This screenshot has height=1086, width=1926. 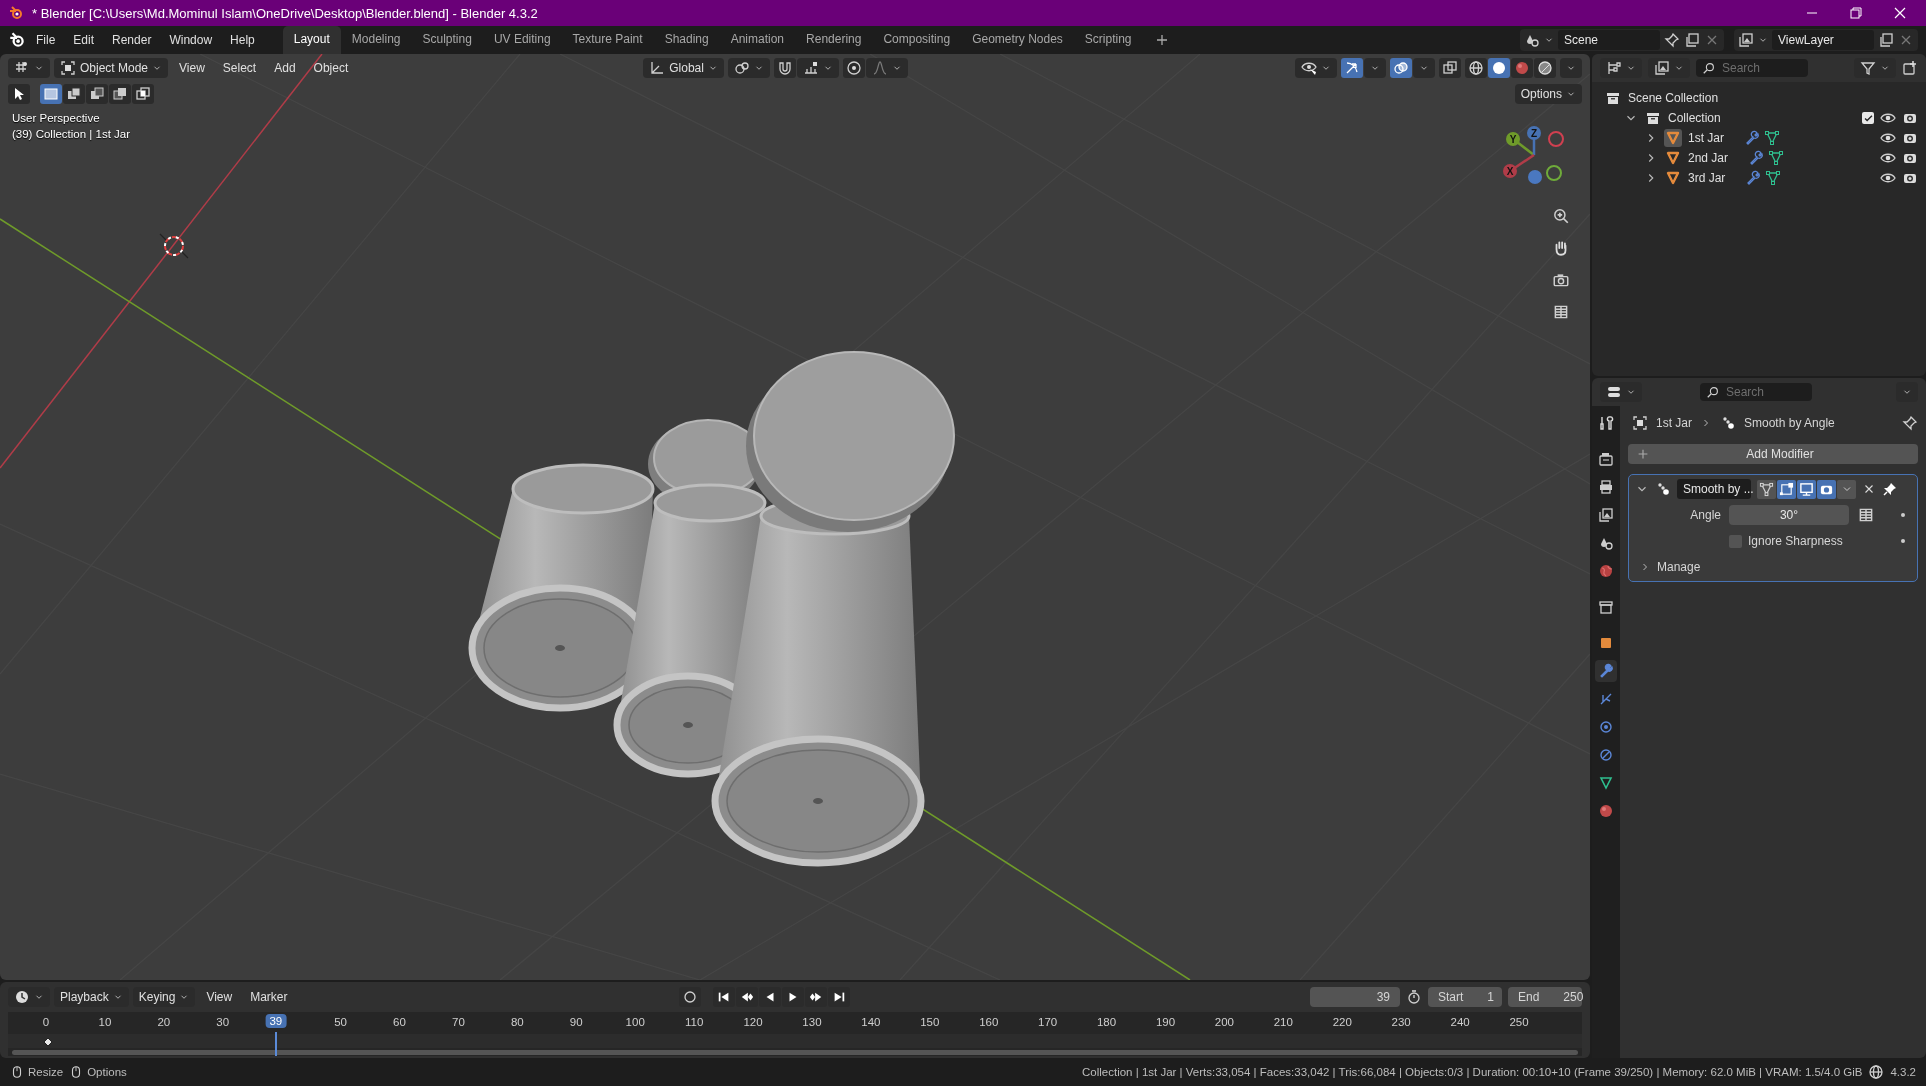 I want to click on pivot-dropdown, so click(x=748, y=68).